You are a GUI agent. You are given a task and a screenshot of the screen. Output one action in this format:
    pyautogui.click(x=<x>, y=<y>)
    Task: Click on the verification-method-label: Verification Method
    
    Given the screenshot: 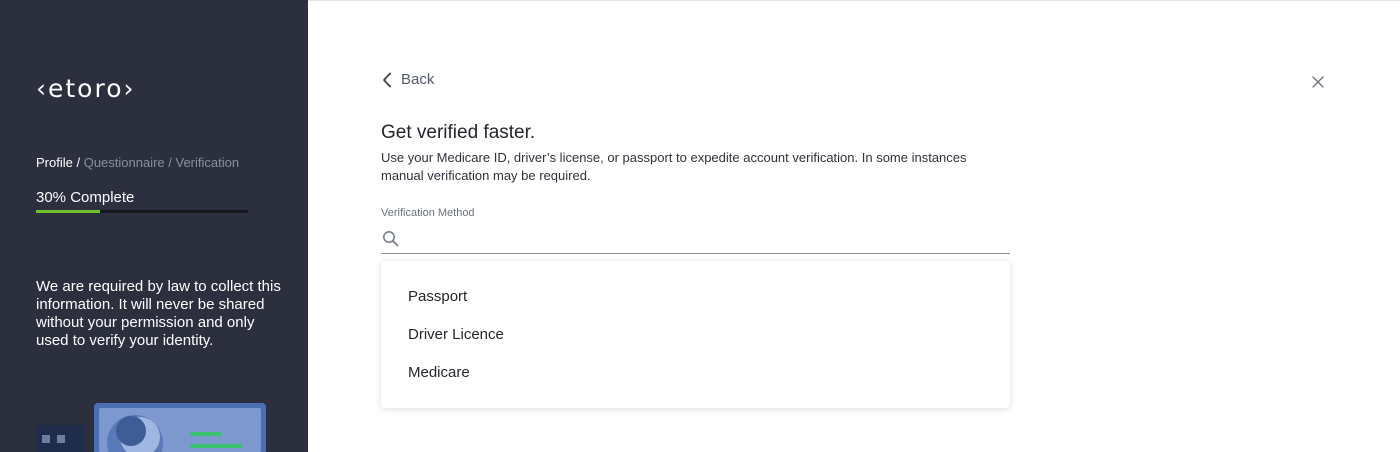 What is the action you would take?
    pyautogui.click(x=428, y=213)
    